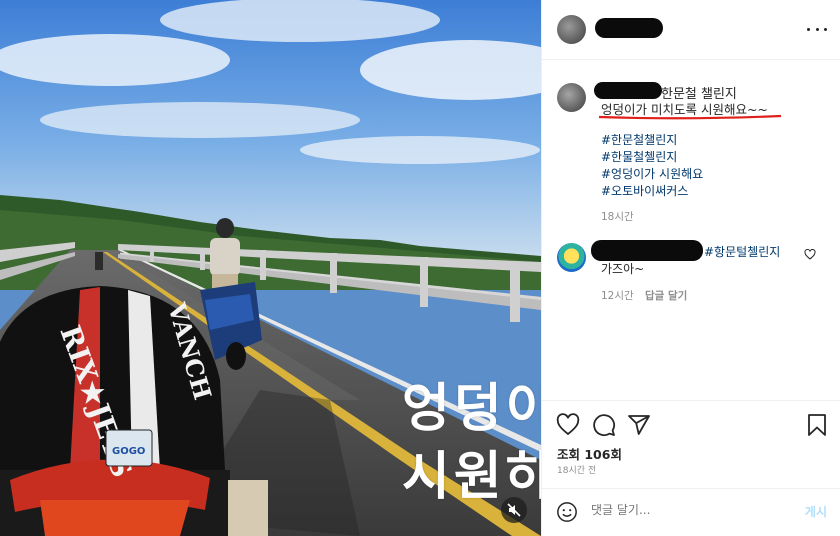 Image resolution: width=840 pixels, height=536 pixels. What do you see at coordinates (652, 157) in the screenshot?
I see `hashtag-link: #한물철첼린지` at bounding box center [652, 157].